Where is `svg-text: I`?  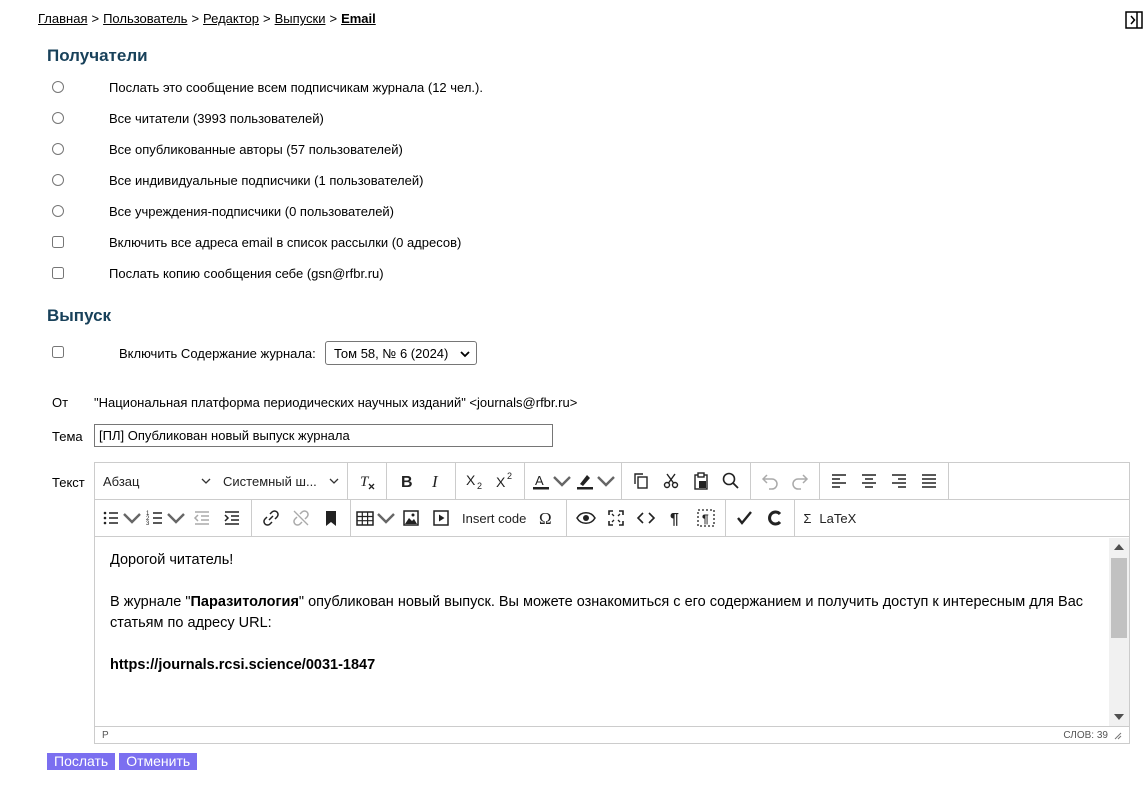
svg-text: I is located at coordinates (435, 481).